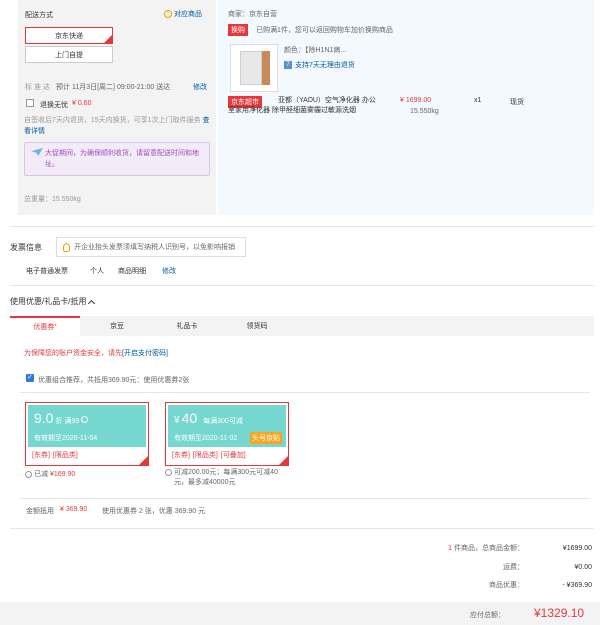  Describe the element at coordinates (577, 548) in the screenshot. I see `goods-total-value: ¥1699.00` at that location.